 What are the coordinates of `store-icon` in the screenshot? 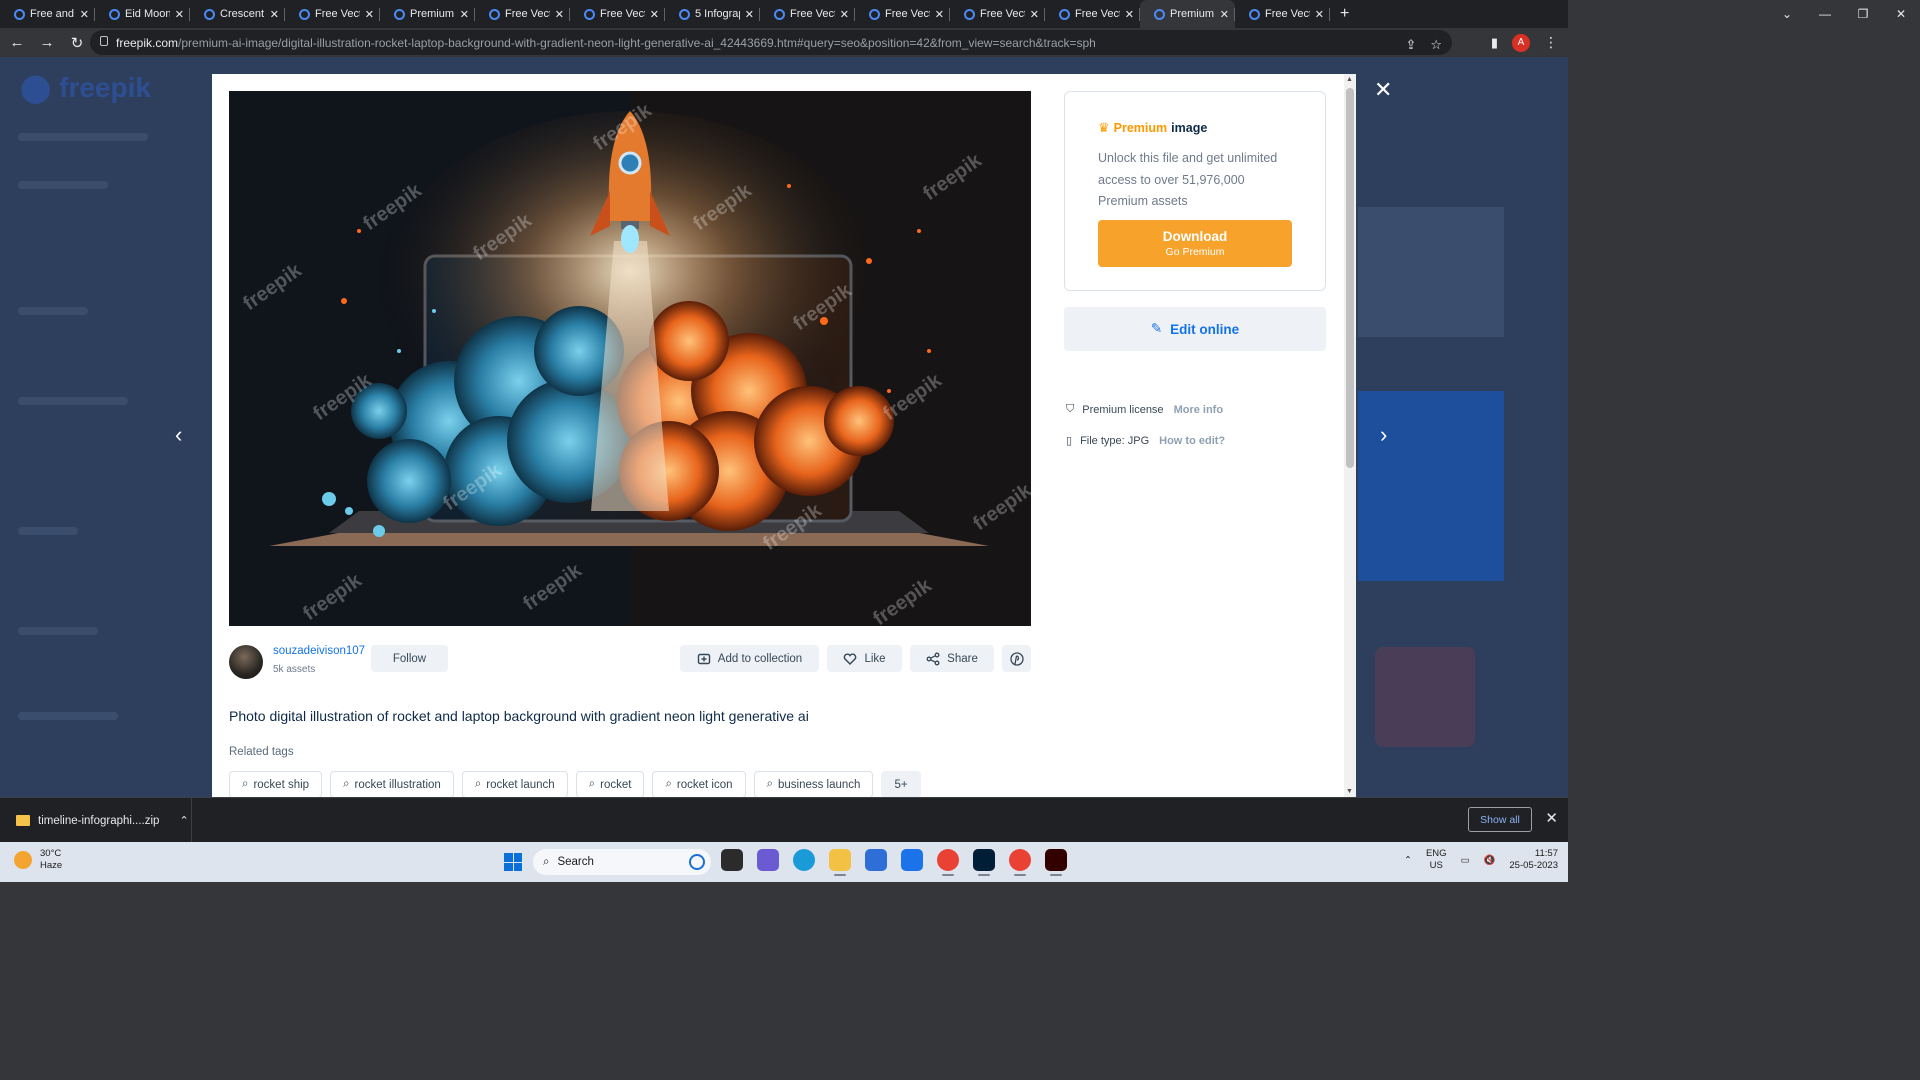 It's located at (876, 860).